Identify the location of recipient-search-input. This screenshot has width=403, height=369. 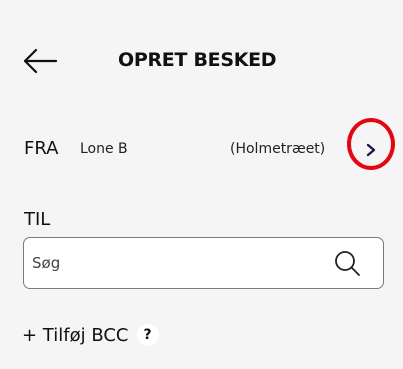
(177, 262).